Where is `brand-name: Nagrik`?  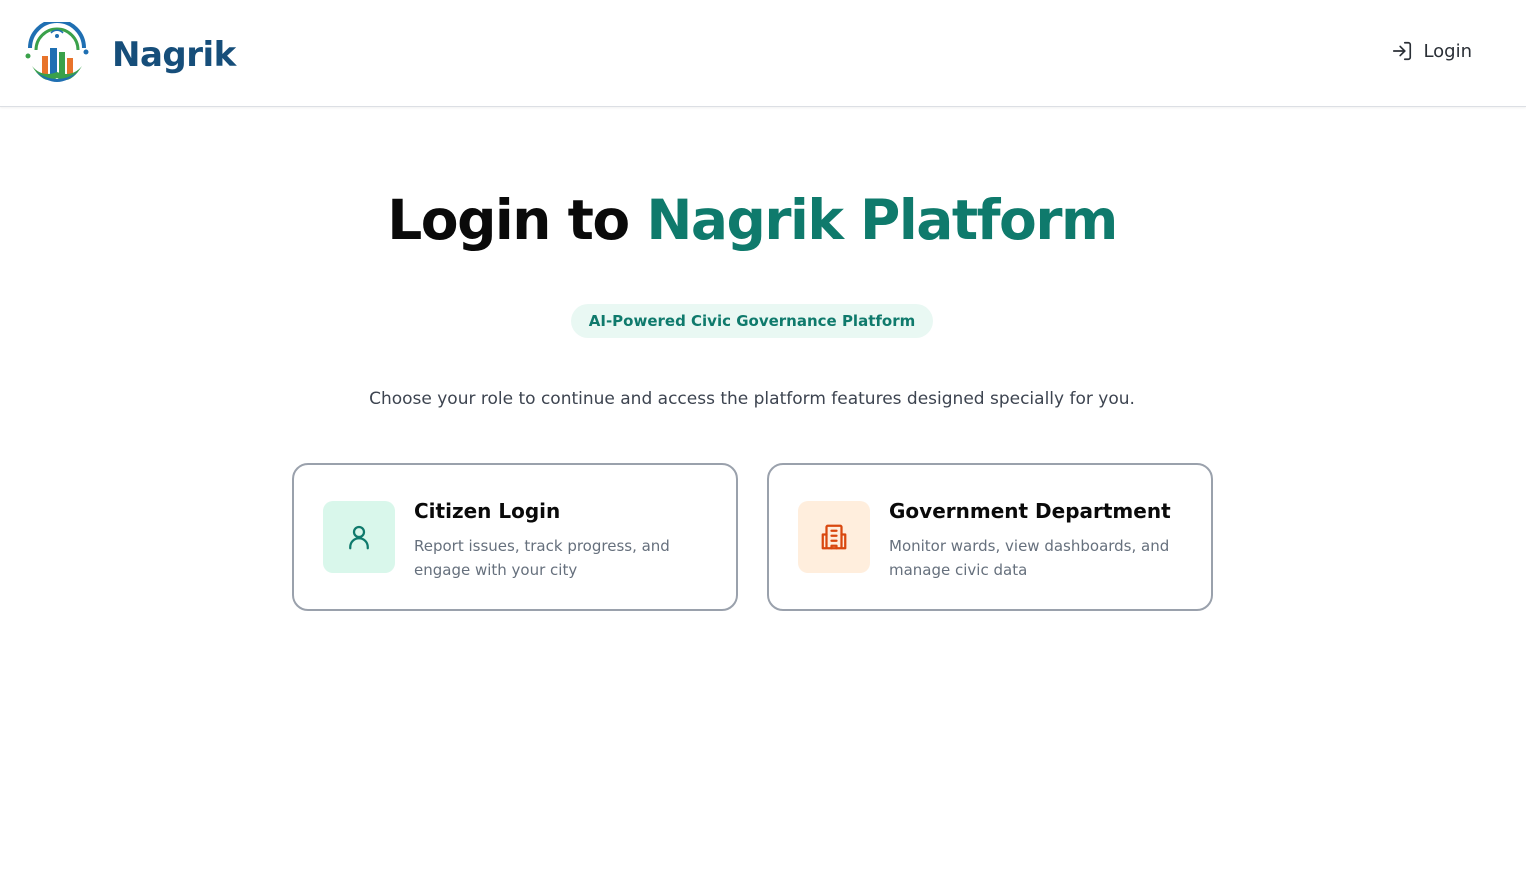 brand-name: Nagrik is located at coordinates (174, 55).